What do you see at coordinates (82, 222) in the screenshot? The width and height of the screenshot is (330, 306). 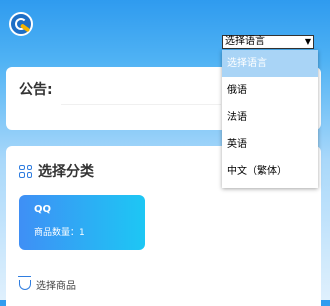 I see `category-card-qq: QQ 商品数量：1` at bounding box center [82, 222].